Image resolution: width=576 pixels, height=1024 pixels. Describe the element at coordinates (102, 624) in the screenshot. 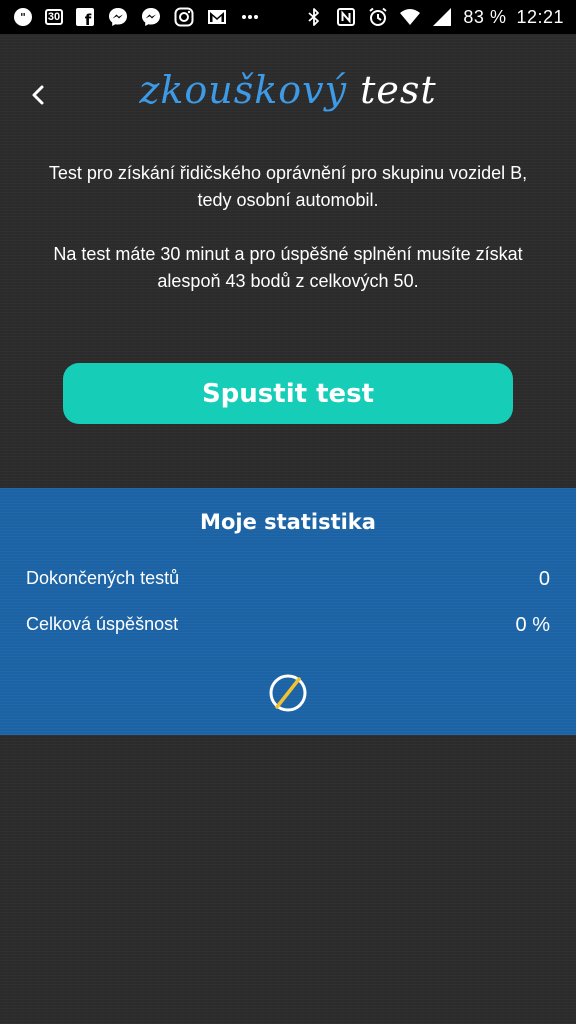

I see `stat-label: Celková úspěšnost` at that location.